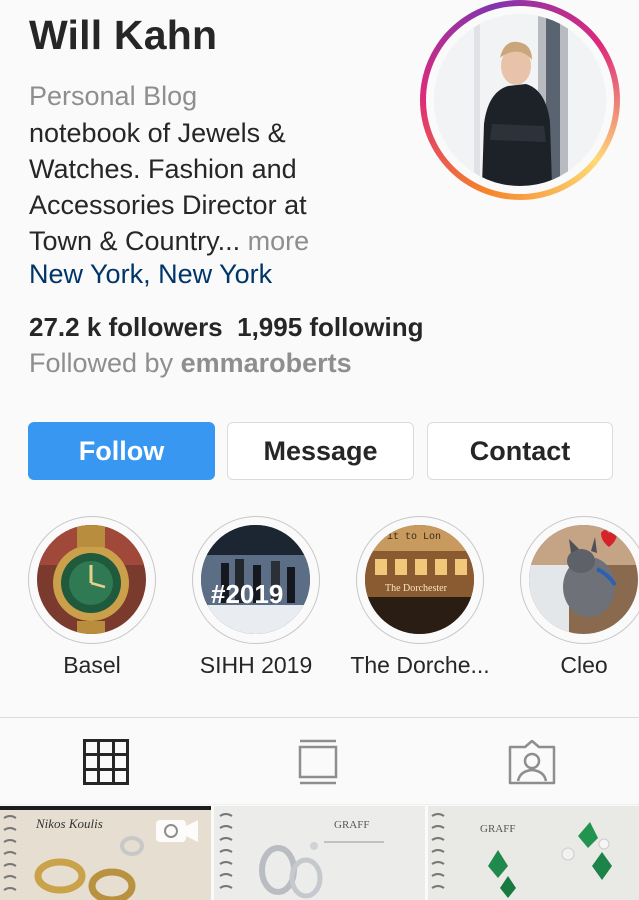 The width and height of the screenshot is (639, 900). Describe the element at coordinates (256, 665) in the screenshot. I see `highlight-label: SIHH 2019` at that location.